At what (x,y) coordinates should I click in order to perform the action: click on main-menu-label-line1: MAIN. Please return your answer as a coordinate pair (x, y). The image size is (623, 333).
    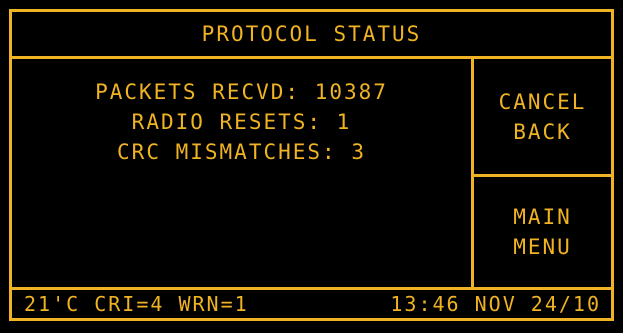
    Looking at the image, I should click on (542, 217).